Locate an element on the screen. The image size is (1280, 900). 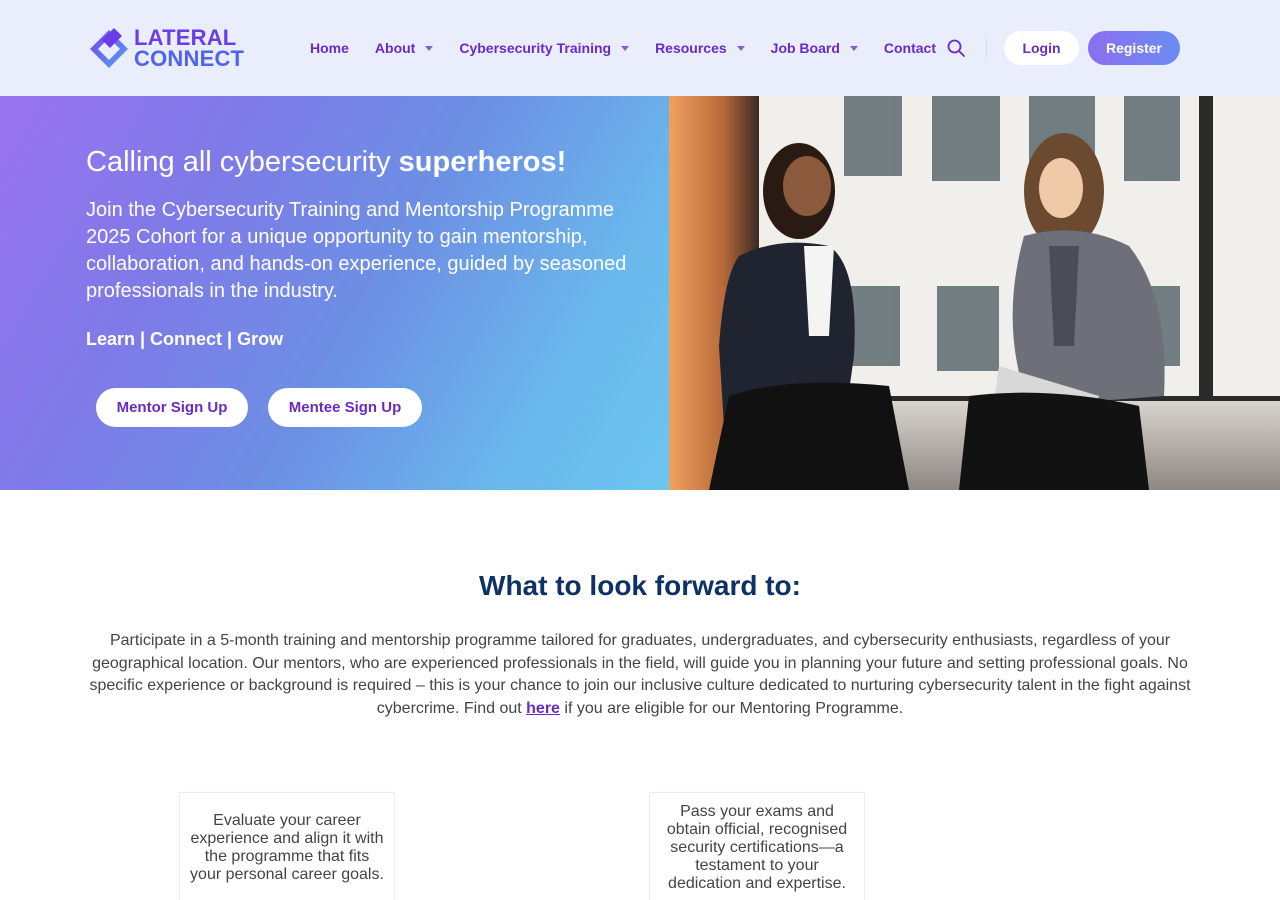
search-icon is located at coordinates (956, 48).